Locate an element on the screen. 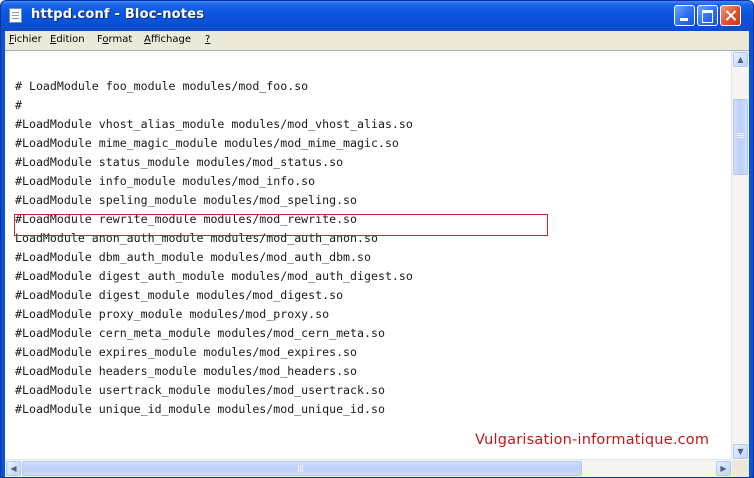  code-line: # is located at coordinates (18, 105).